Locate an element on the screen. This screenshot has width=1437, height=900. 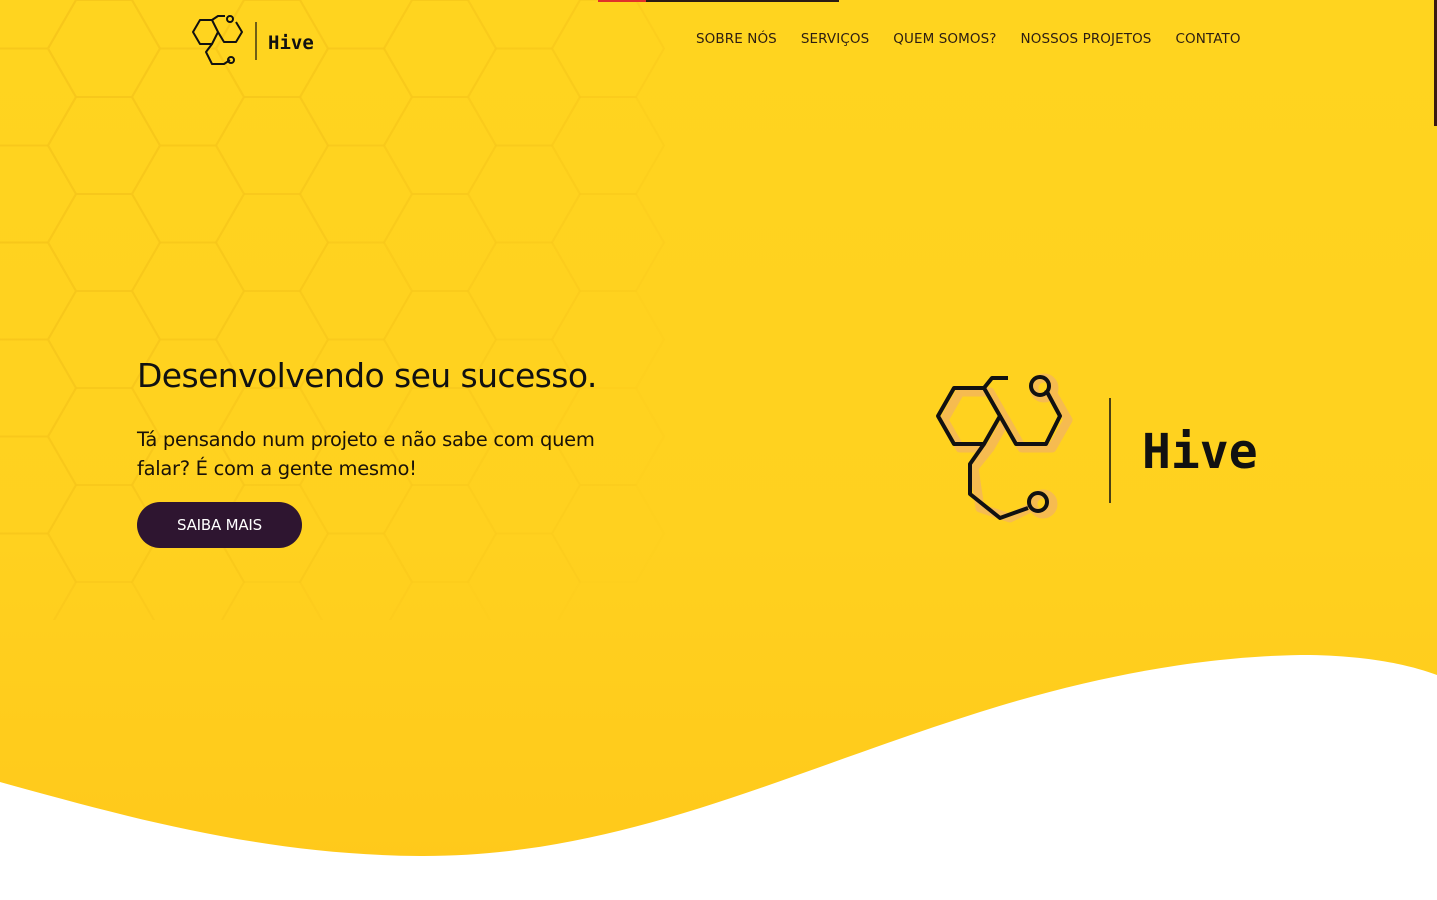
nav-item-servicos: SERVIÇOS is located at coordinates (835, 39).